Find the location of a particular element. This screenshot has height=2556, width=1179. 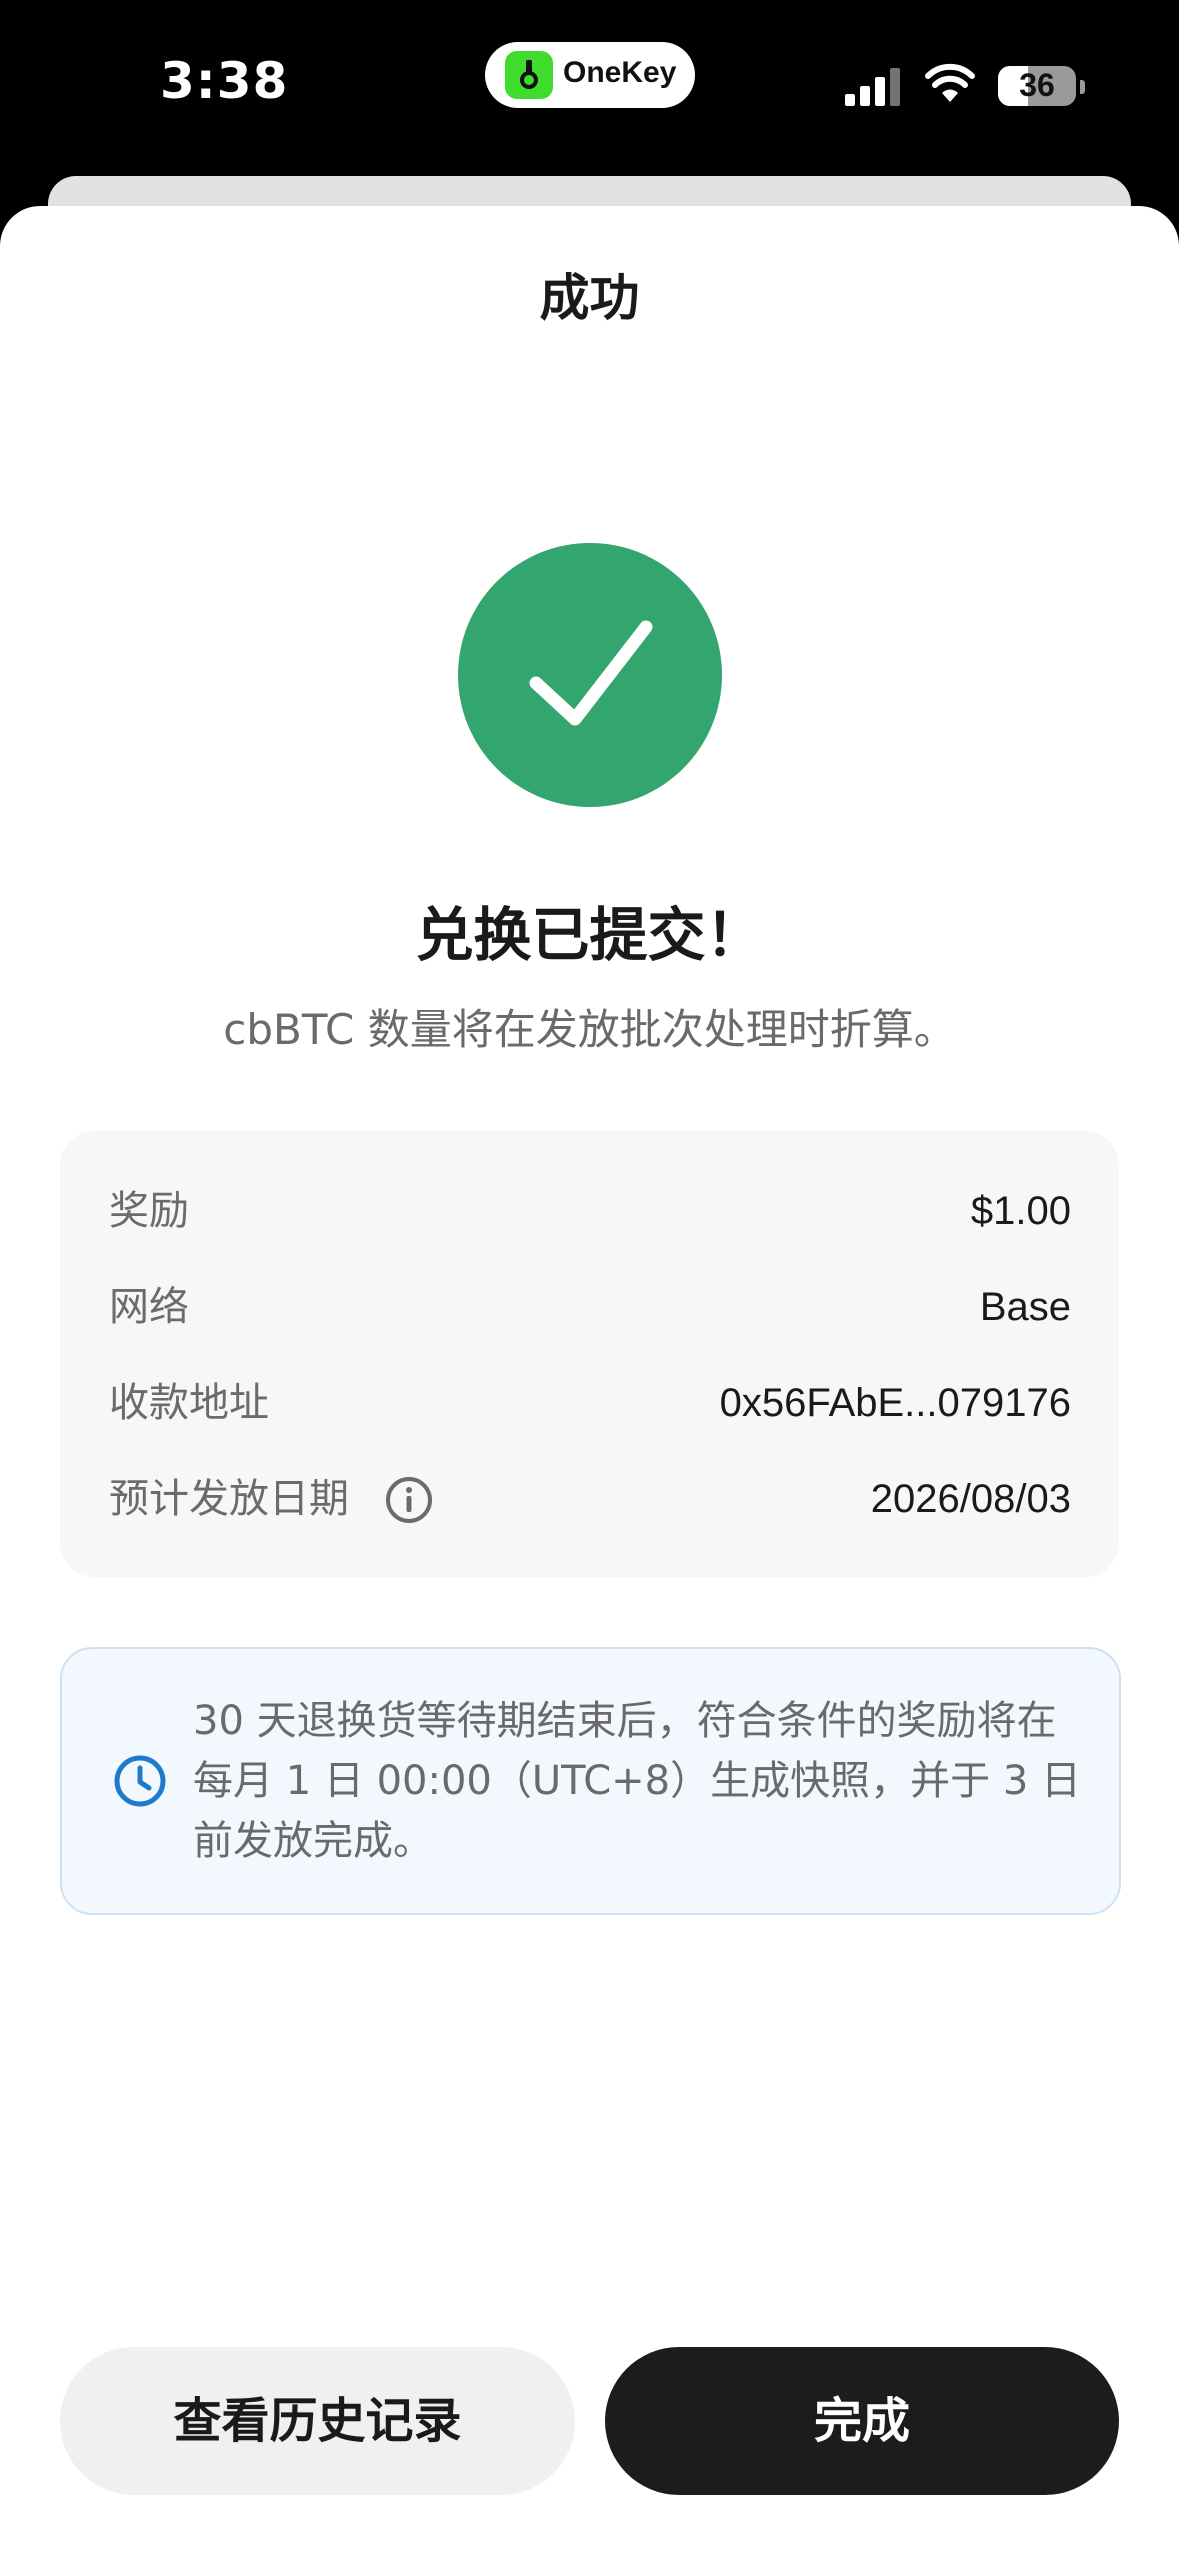

detail-label: 预计发放日期 is located at coordinates (229, 1499).